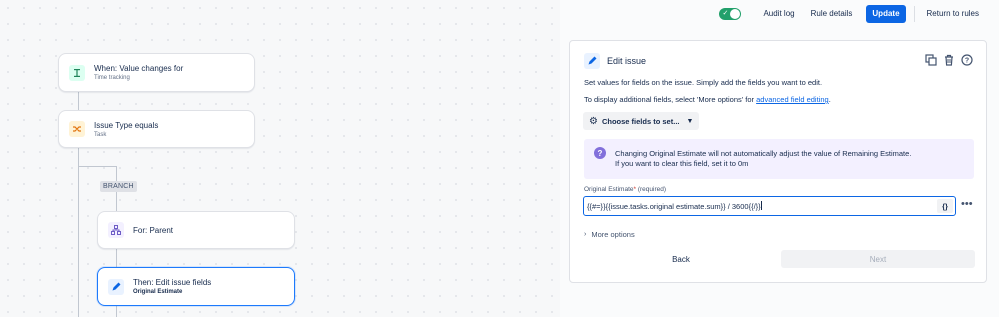 The image size is (999, 317). I want to click on help-icon: ?, so click(967, 60).